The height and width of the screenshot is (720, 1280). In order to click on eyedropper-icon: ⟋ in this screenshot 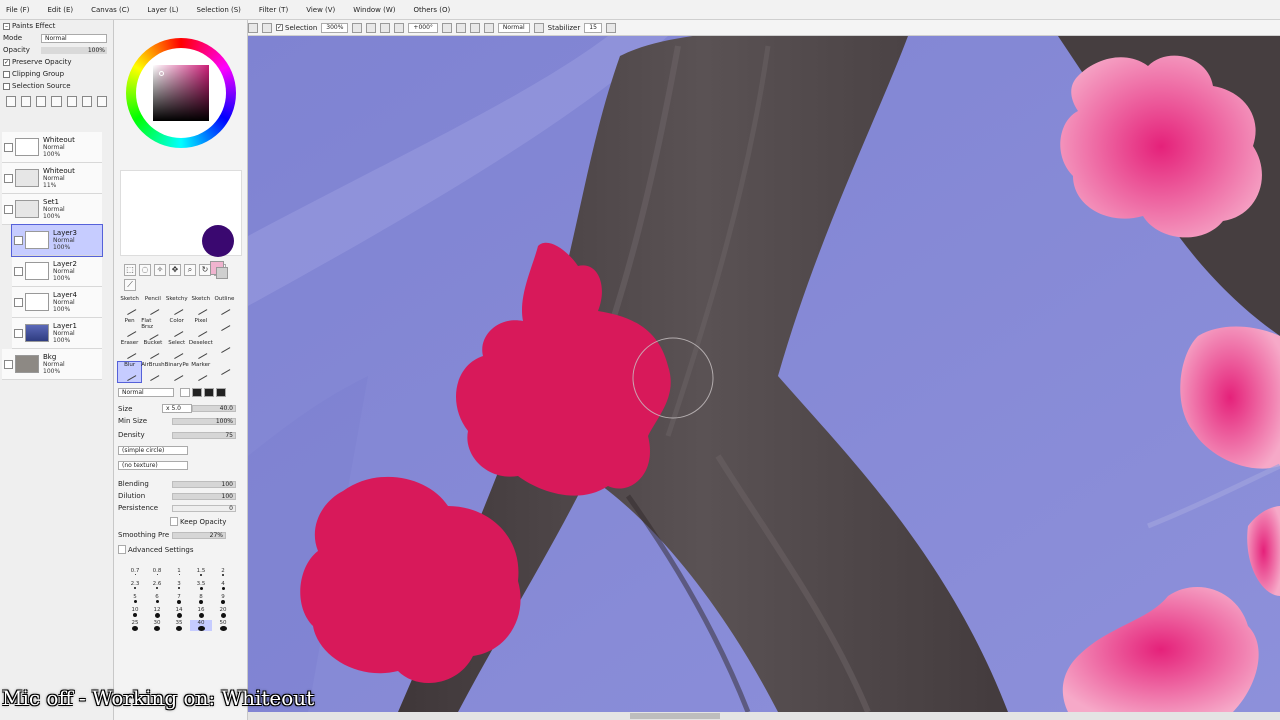, I will do `click(130, 285)`.